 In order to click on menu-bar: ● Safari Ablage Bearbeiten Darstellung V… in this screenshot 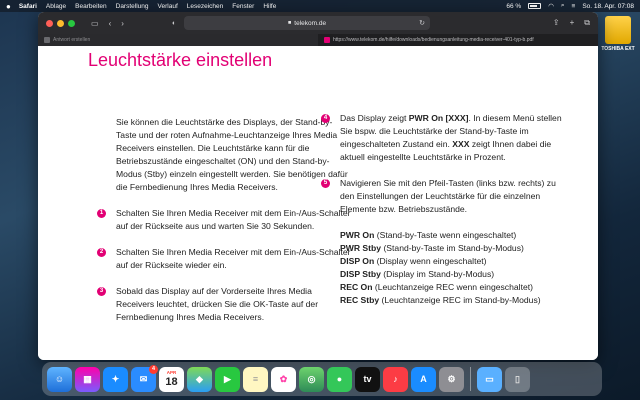, I will do `click(320, 6)`.